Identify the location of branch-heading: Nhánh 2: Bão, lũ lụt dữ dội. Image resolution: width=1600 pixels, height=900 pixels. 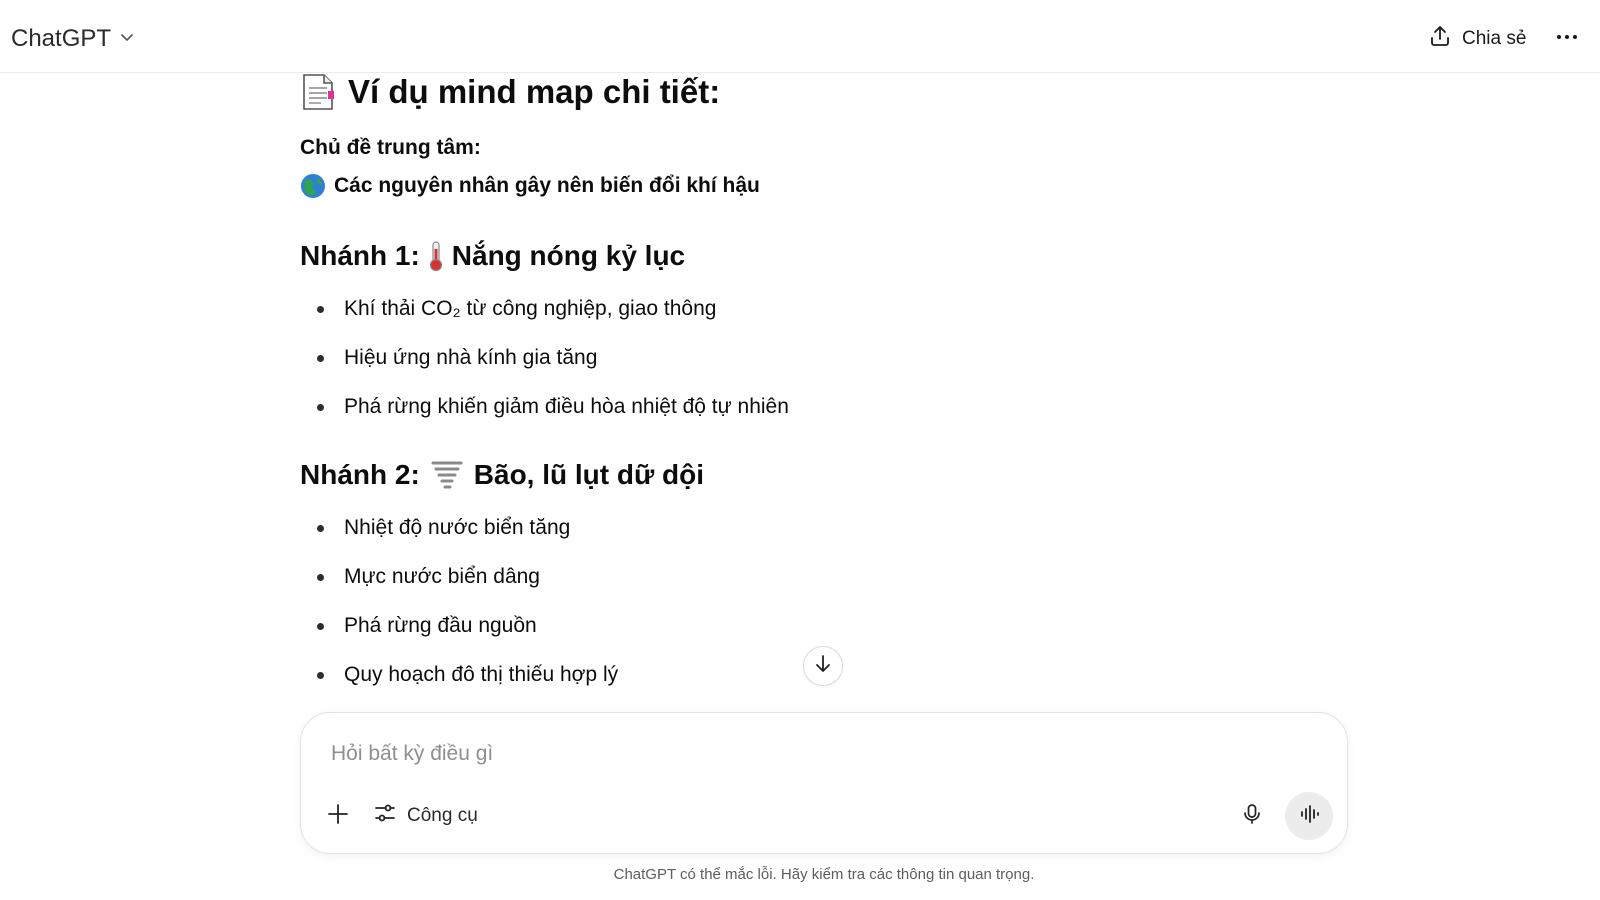
(502, 475).